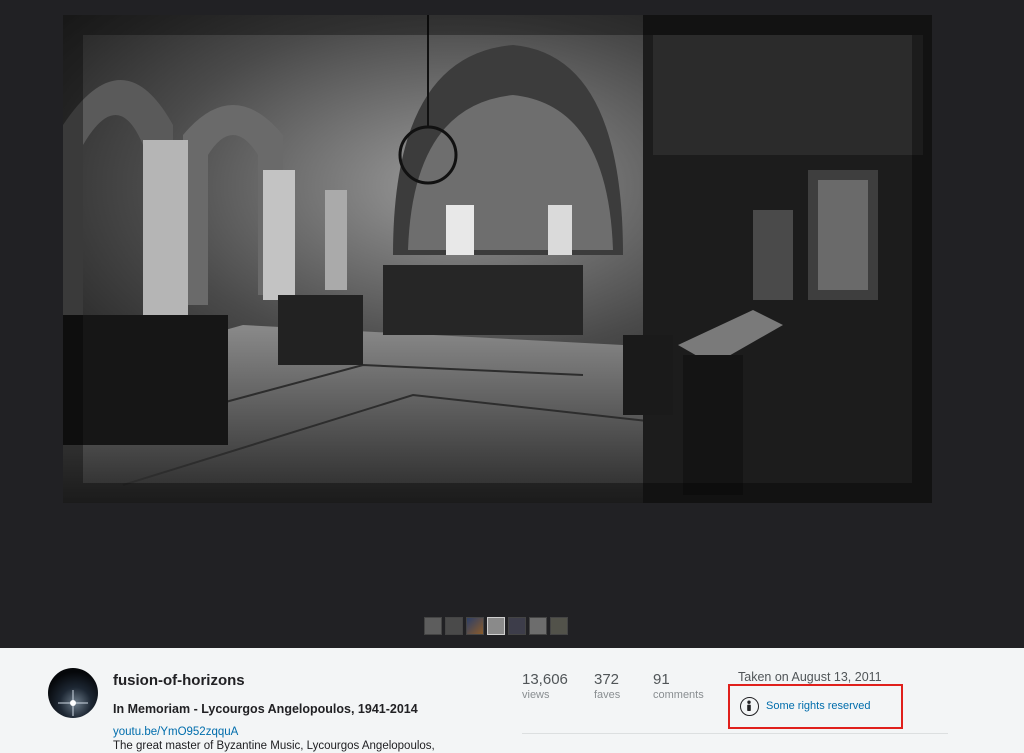  Describe the element at coordinates (678, 695) in the screenshot. I see `comments-label: comments` at that location.